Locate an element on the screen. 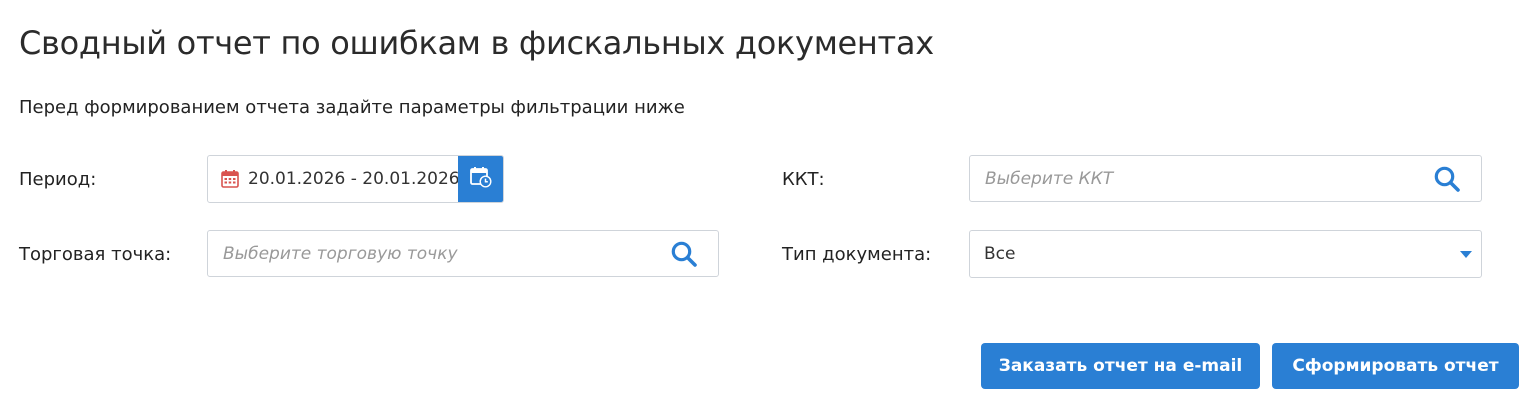  store-search-input: Выберите торговую точку is located at coordinates (463, 253).